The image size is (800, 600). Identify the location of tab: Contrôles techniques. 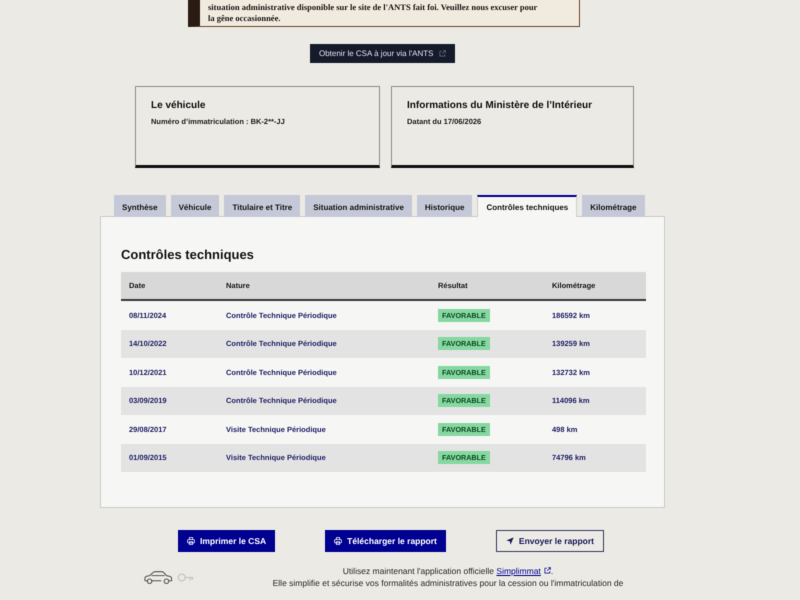
(527, 206).